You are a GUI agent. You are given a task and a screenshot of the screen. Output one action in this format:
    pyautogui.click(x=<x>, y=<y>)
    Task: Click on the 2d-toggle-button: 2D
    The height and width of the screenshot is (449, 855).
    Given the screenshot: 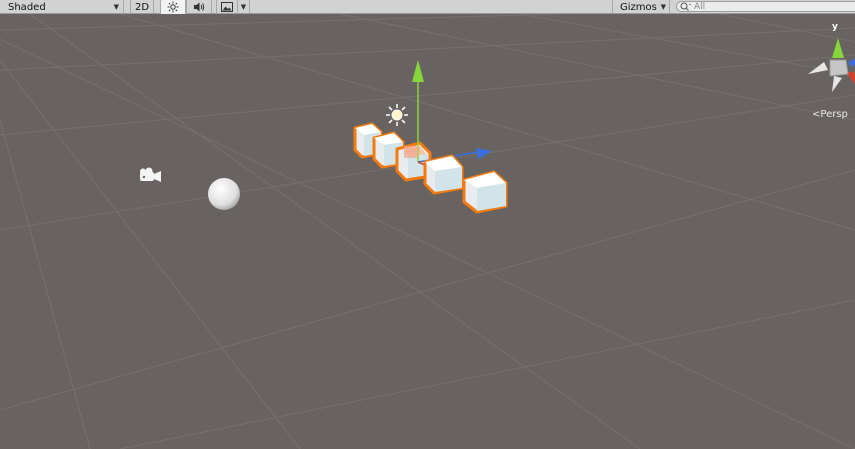 What is the action you would take?
    pyautogui.click(x=142, y=7)
    